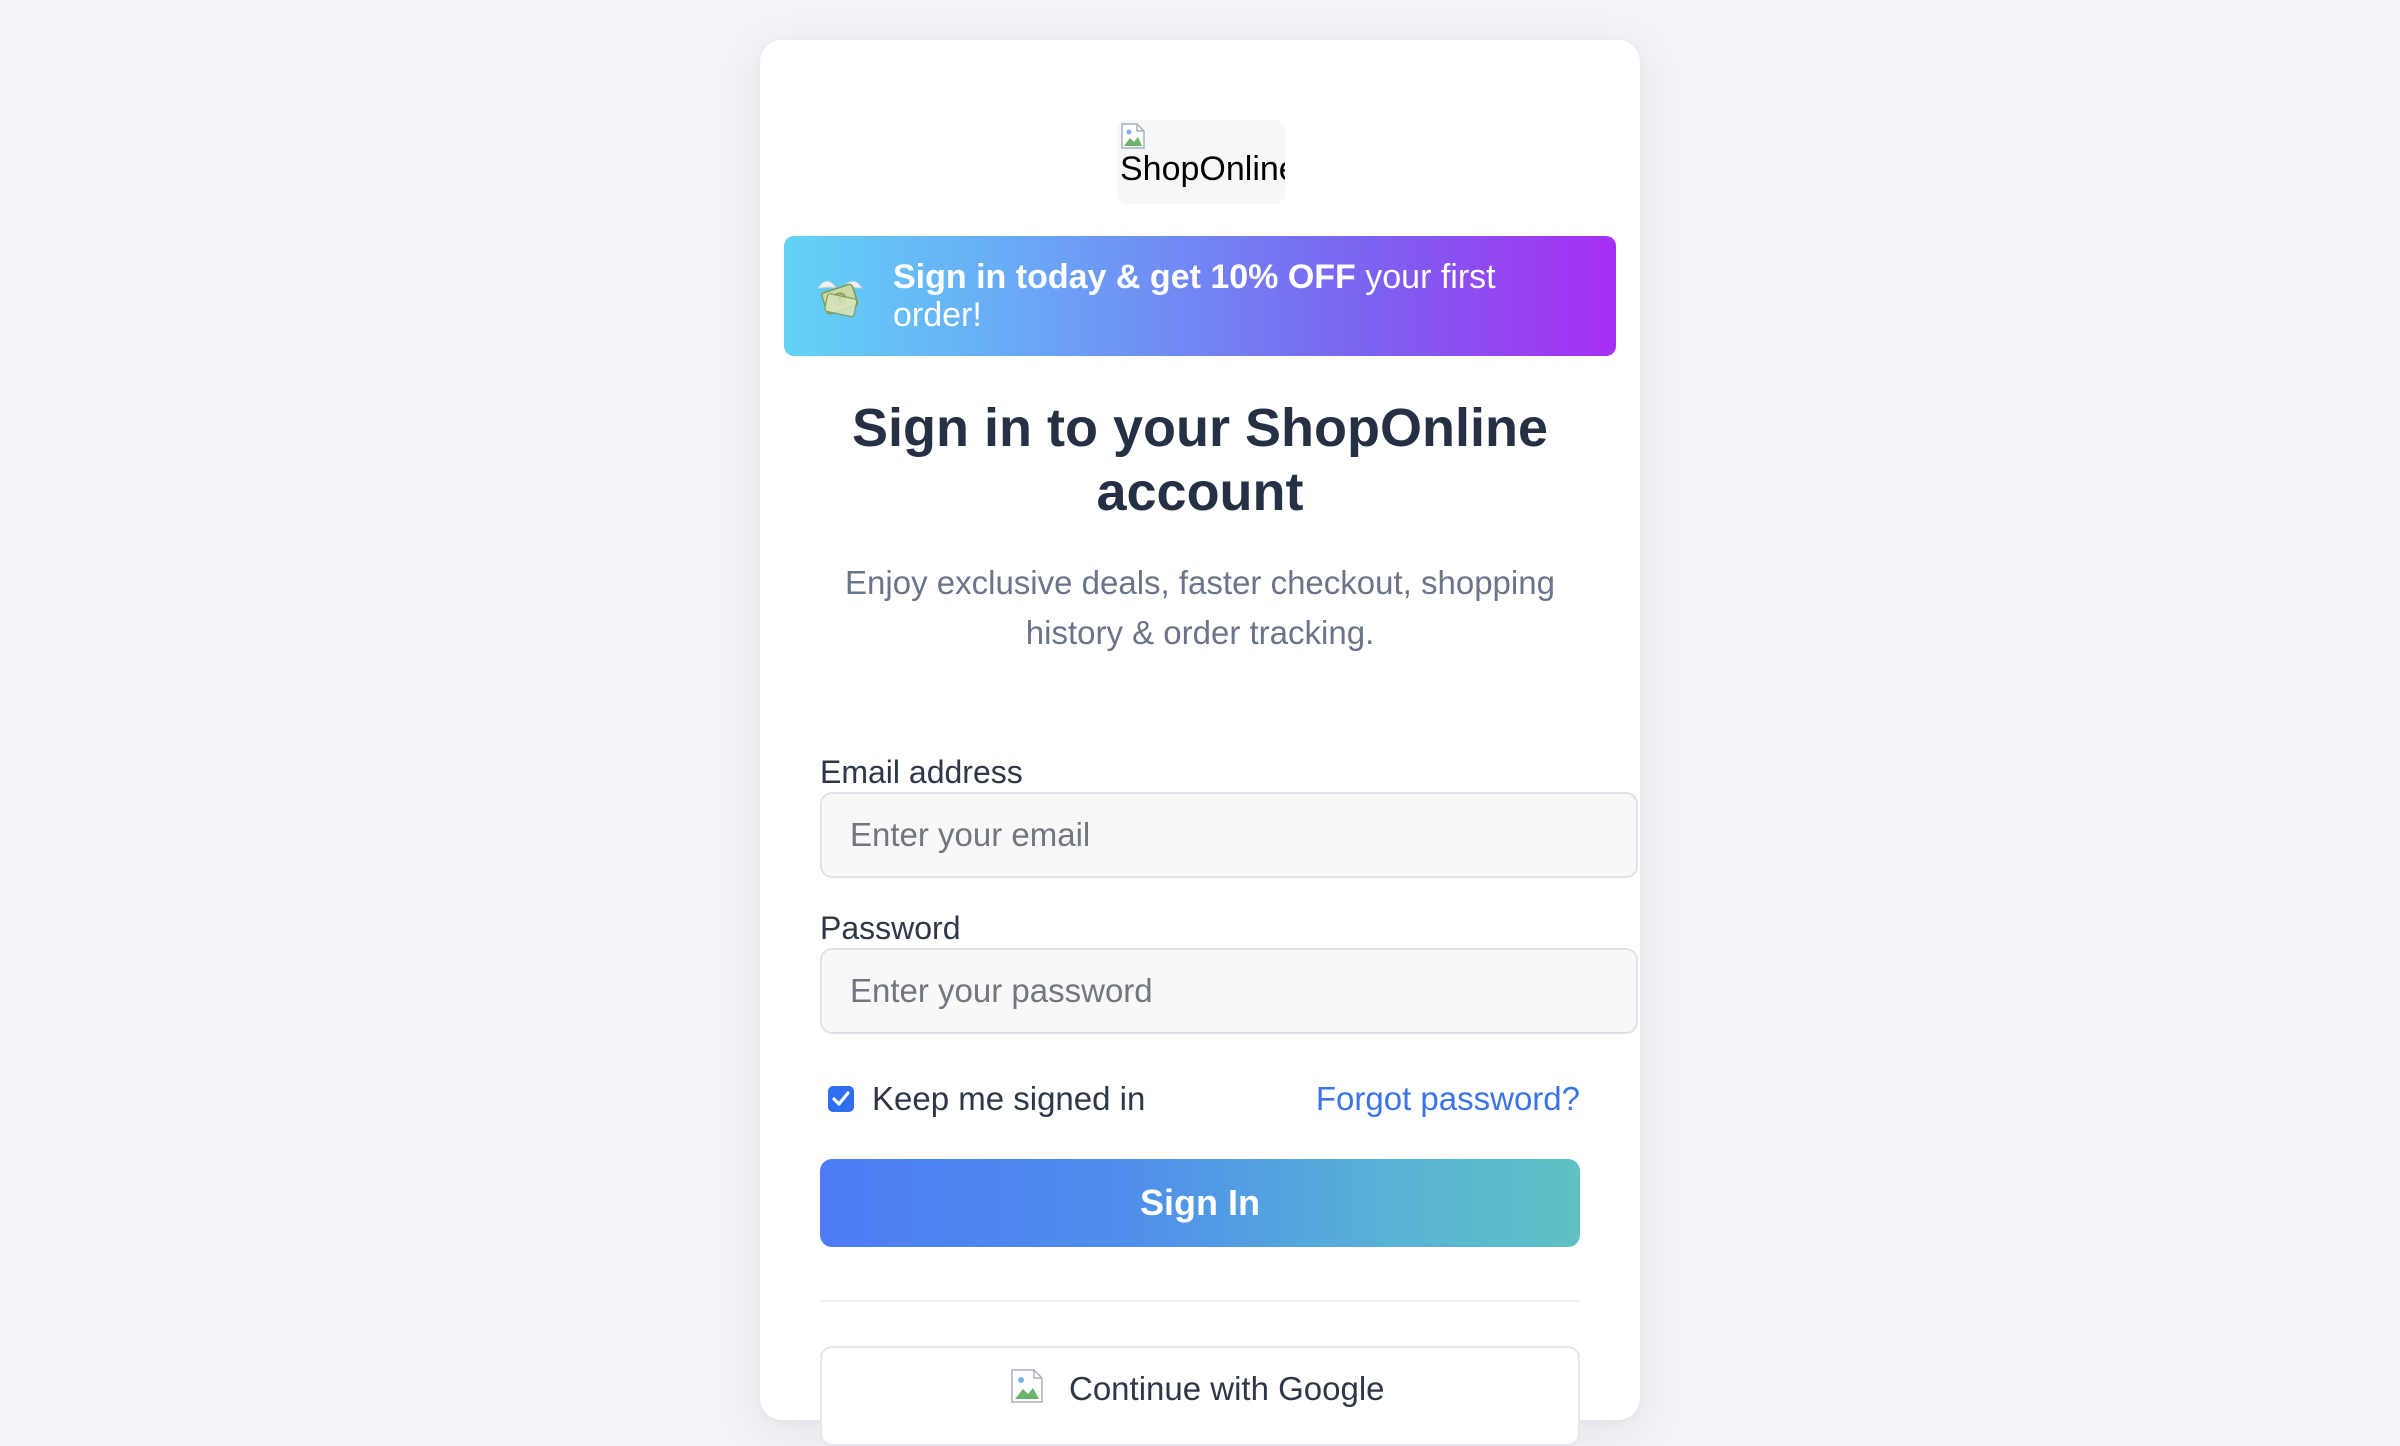  Describe the element at coordinates (1200, 460) in the screenshot. I see `page-title: Sign in to your ShopOnline account` at that location.